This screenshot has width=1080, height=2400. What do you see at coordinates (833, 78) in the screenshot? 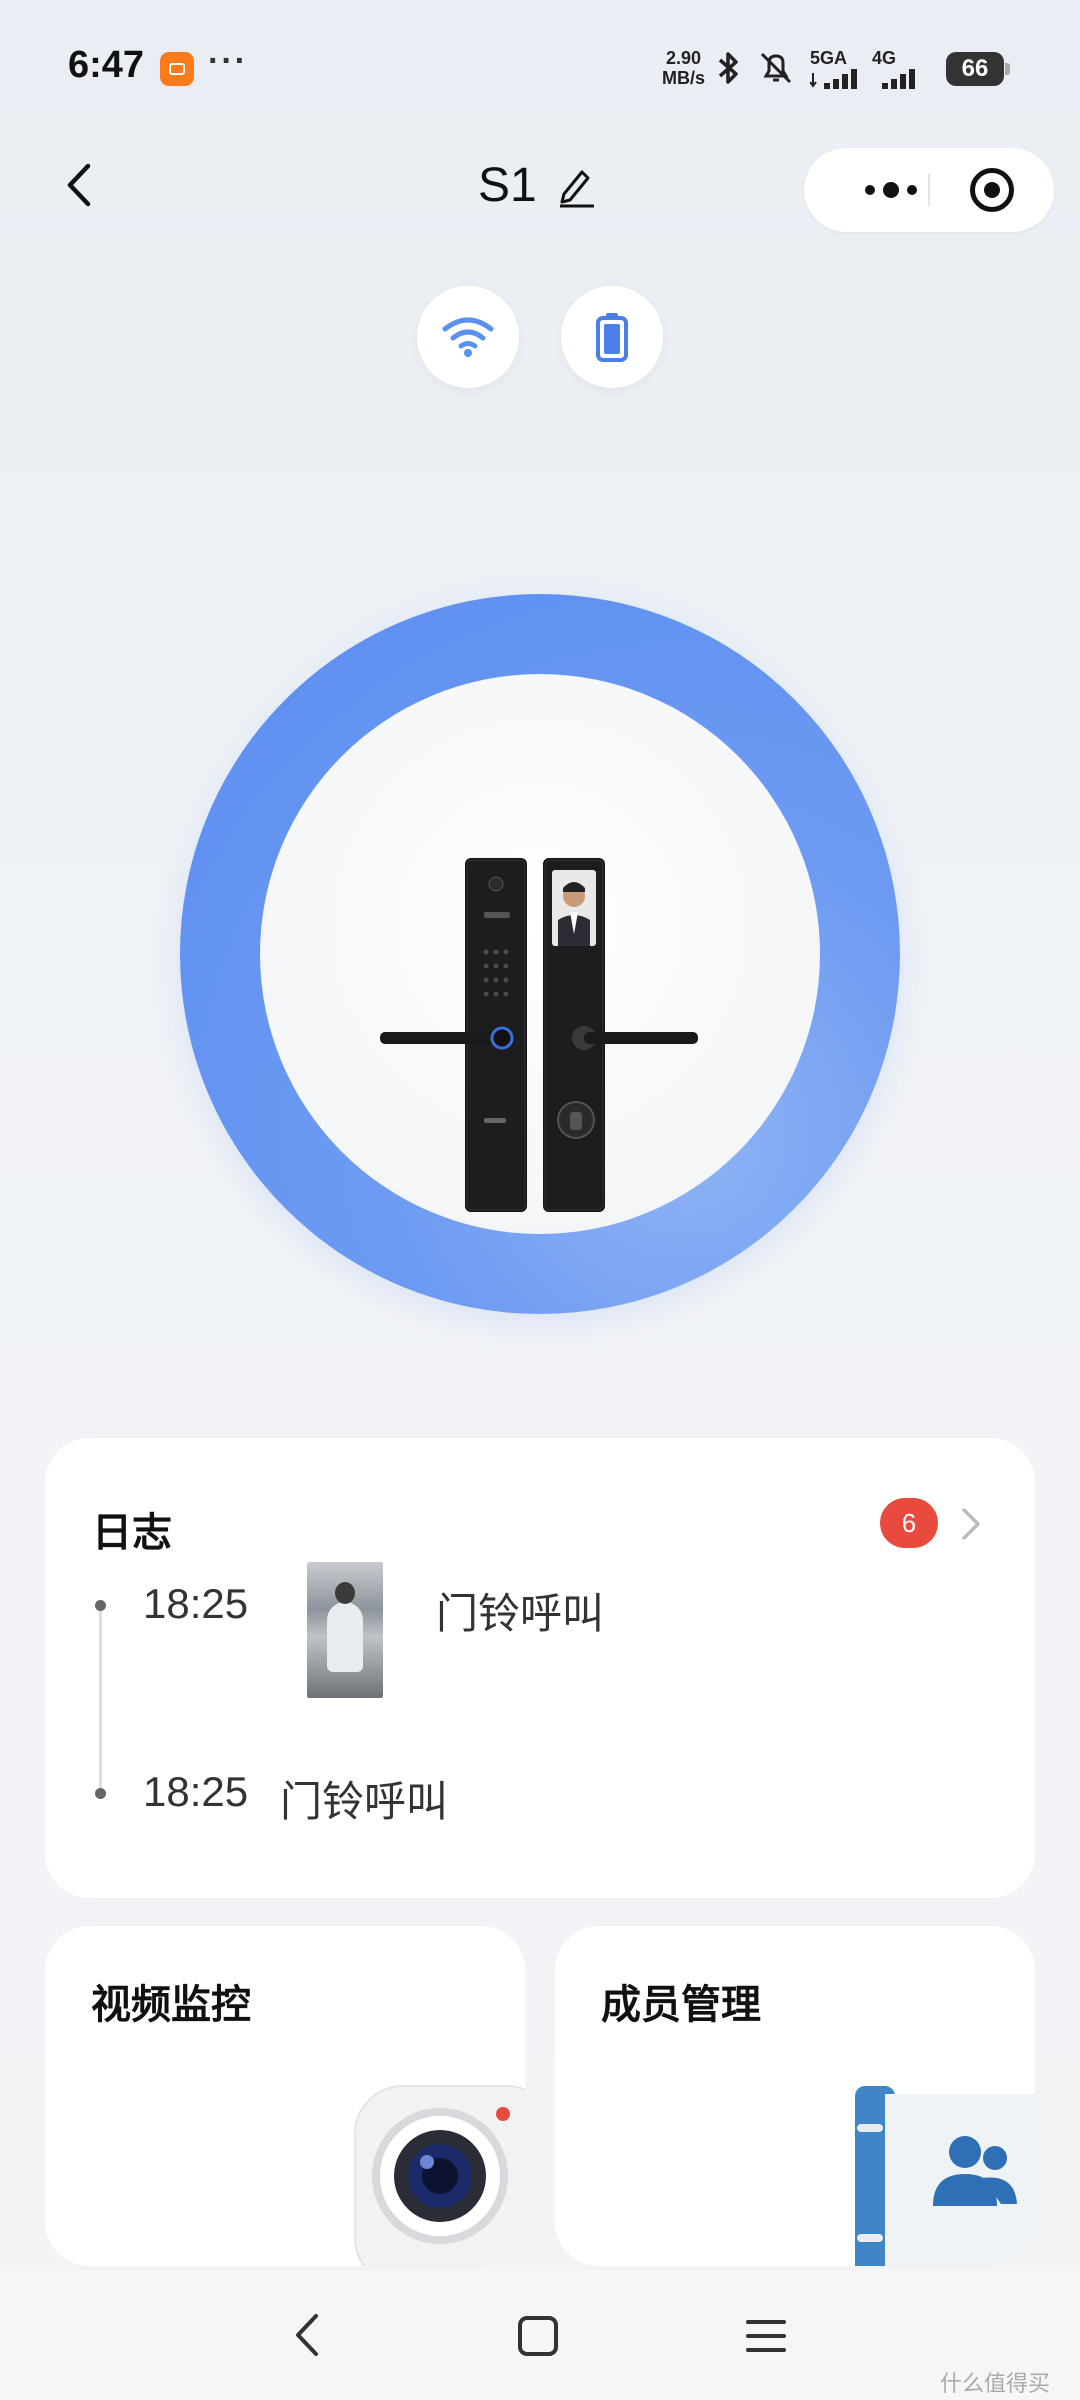
I see `signal-5g-bars-icon` at bounding box center [833, 78].